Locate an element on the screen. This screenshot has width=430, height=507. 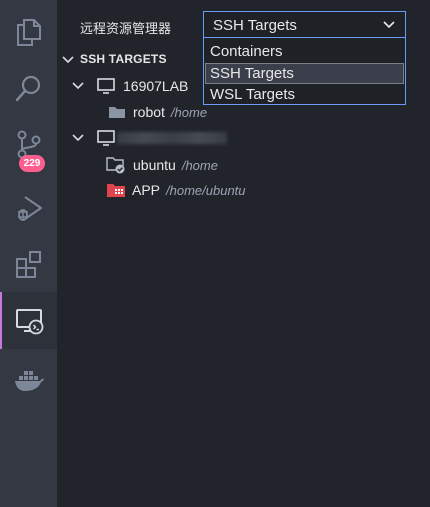
folder-icon is located at coordinates (117, 112).